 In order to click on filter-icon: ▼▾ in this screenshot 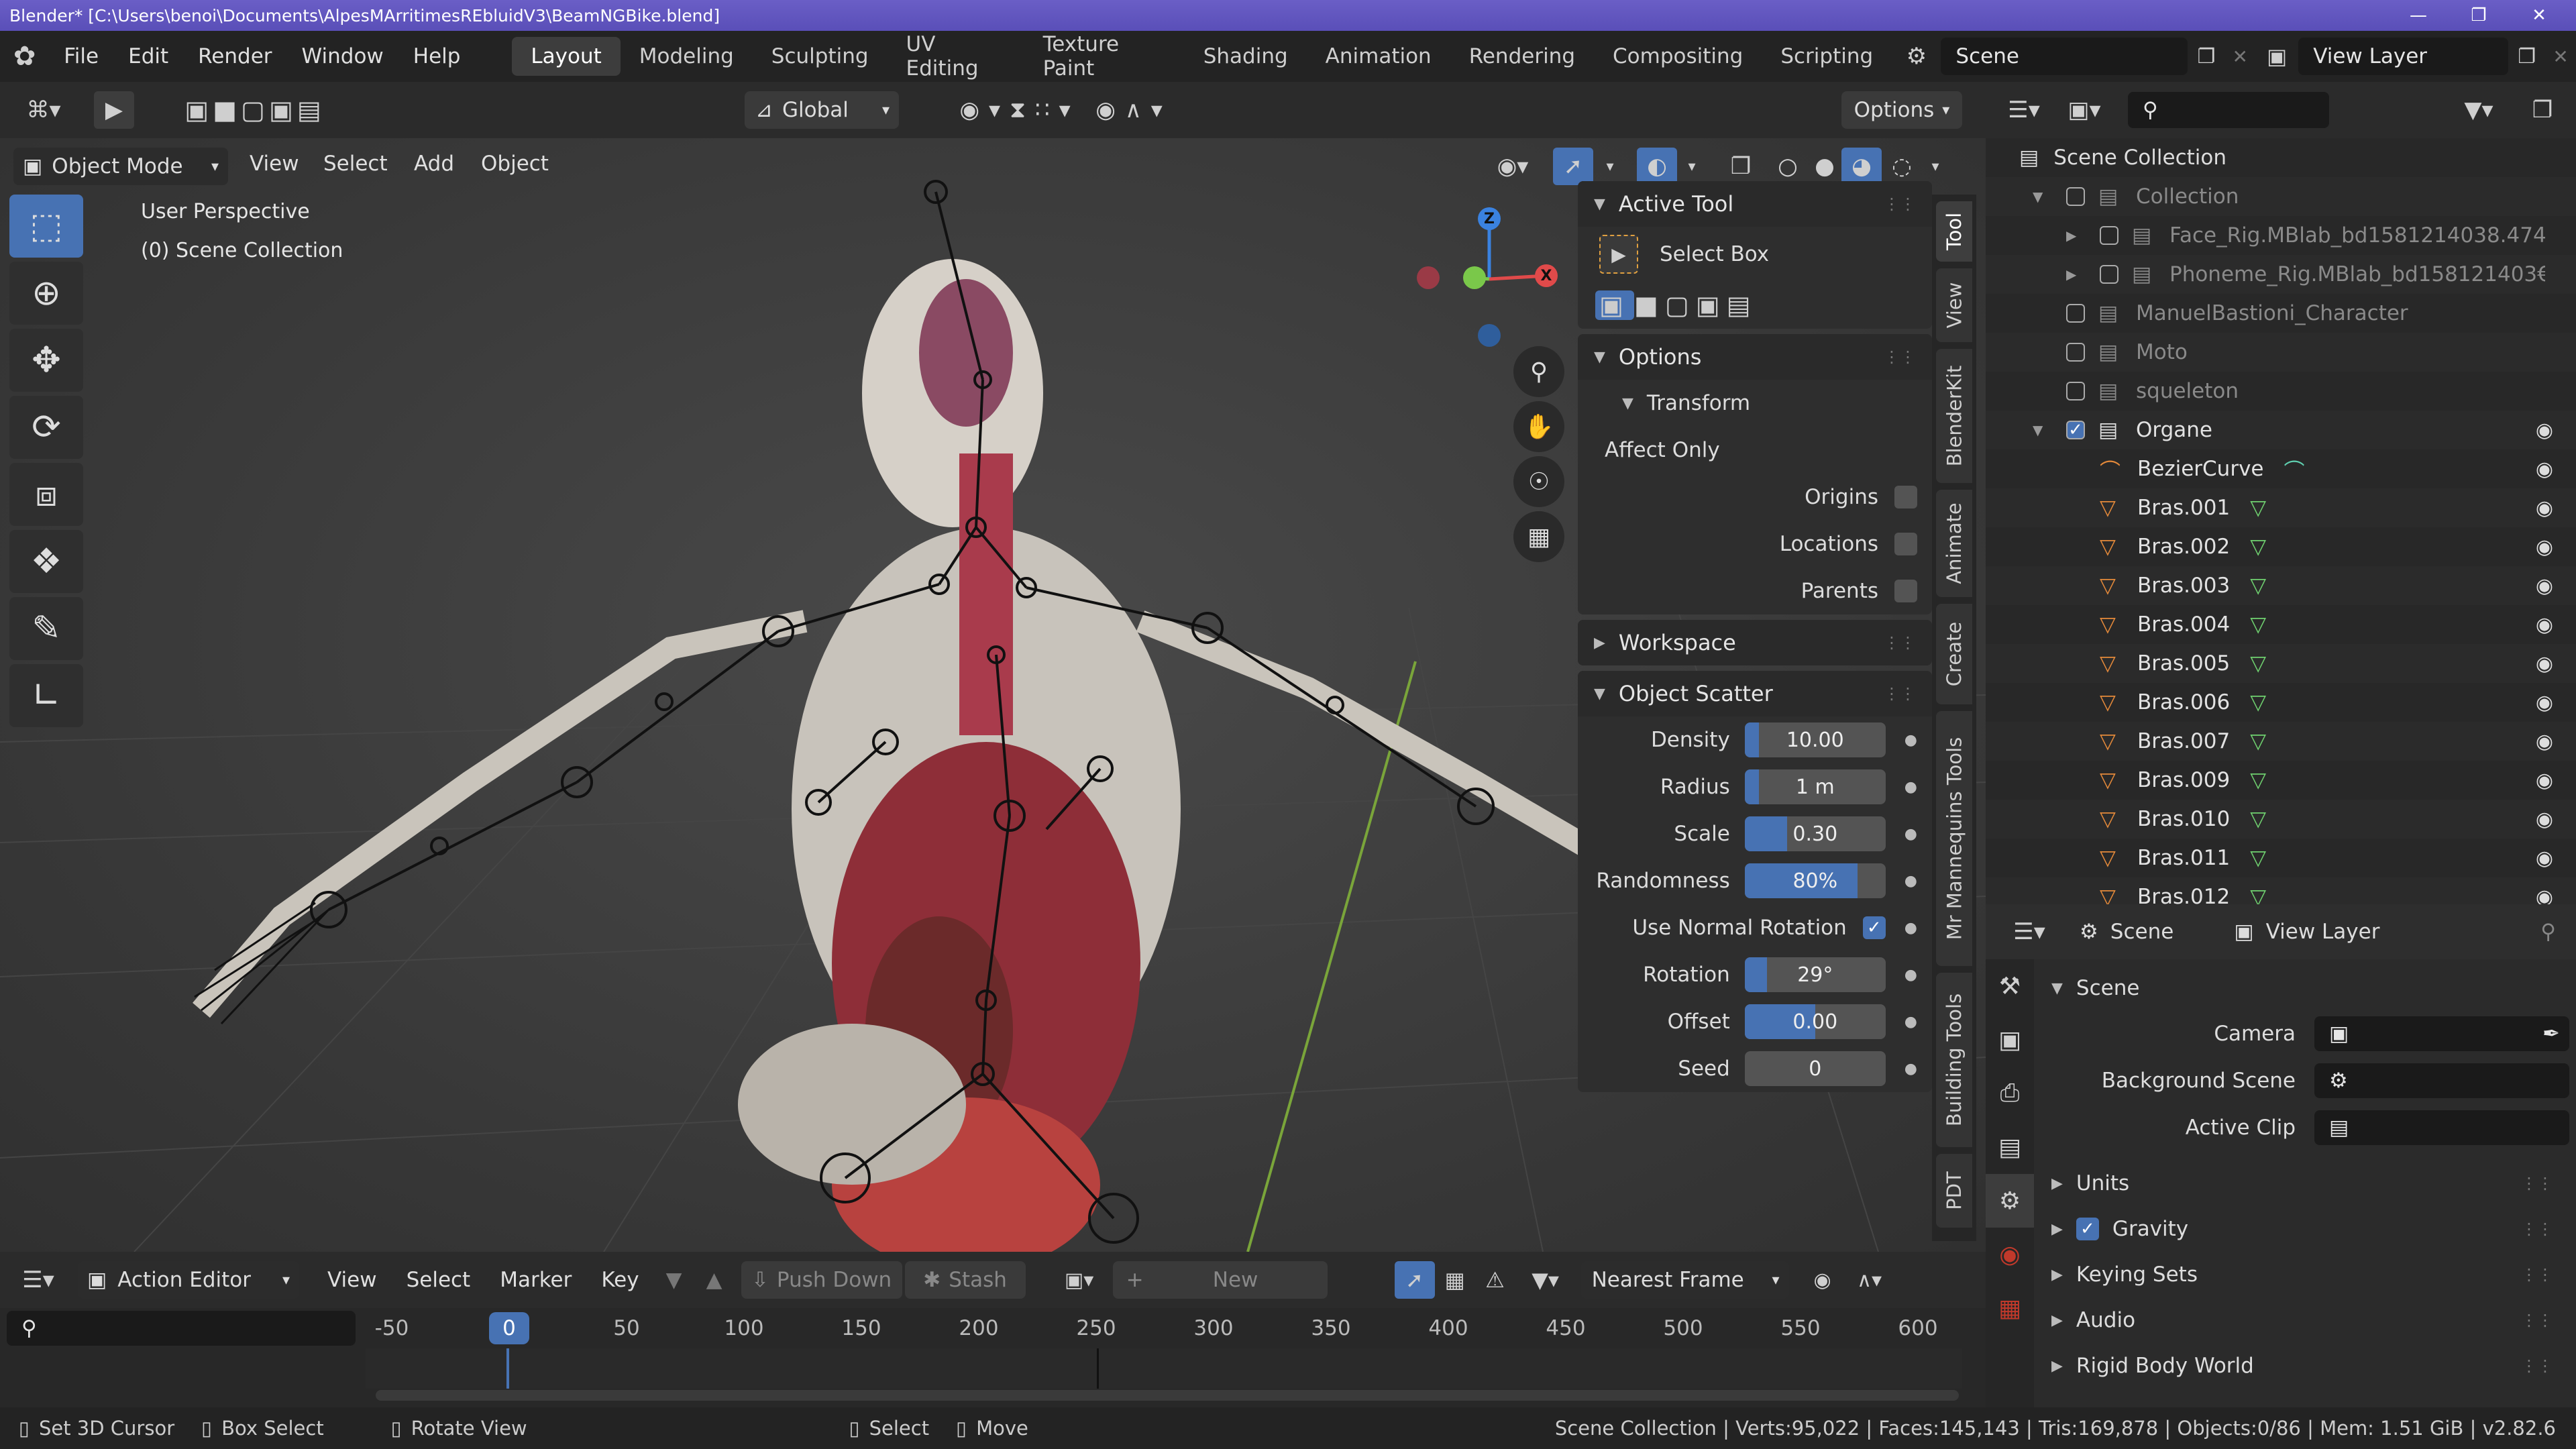, I will do `click(2479, 110)`.